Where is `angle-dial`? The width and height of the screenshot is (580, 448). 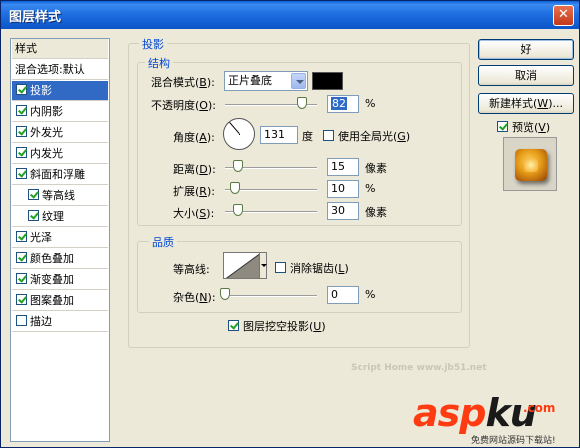 angle-dial is located at coordinates (239, 134).